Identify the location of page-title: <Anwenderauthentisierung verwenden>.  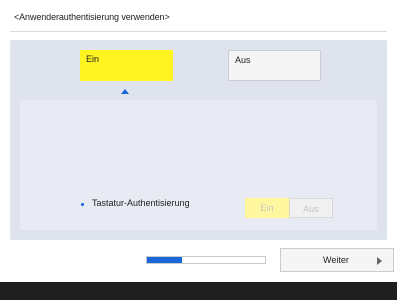
(92, 17).